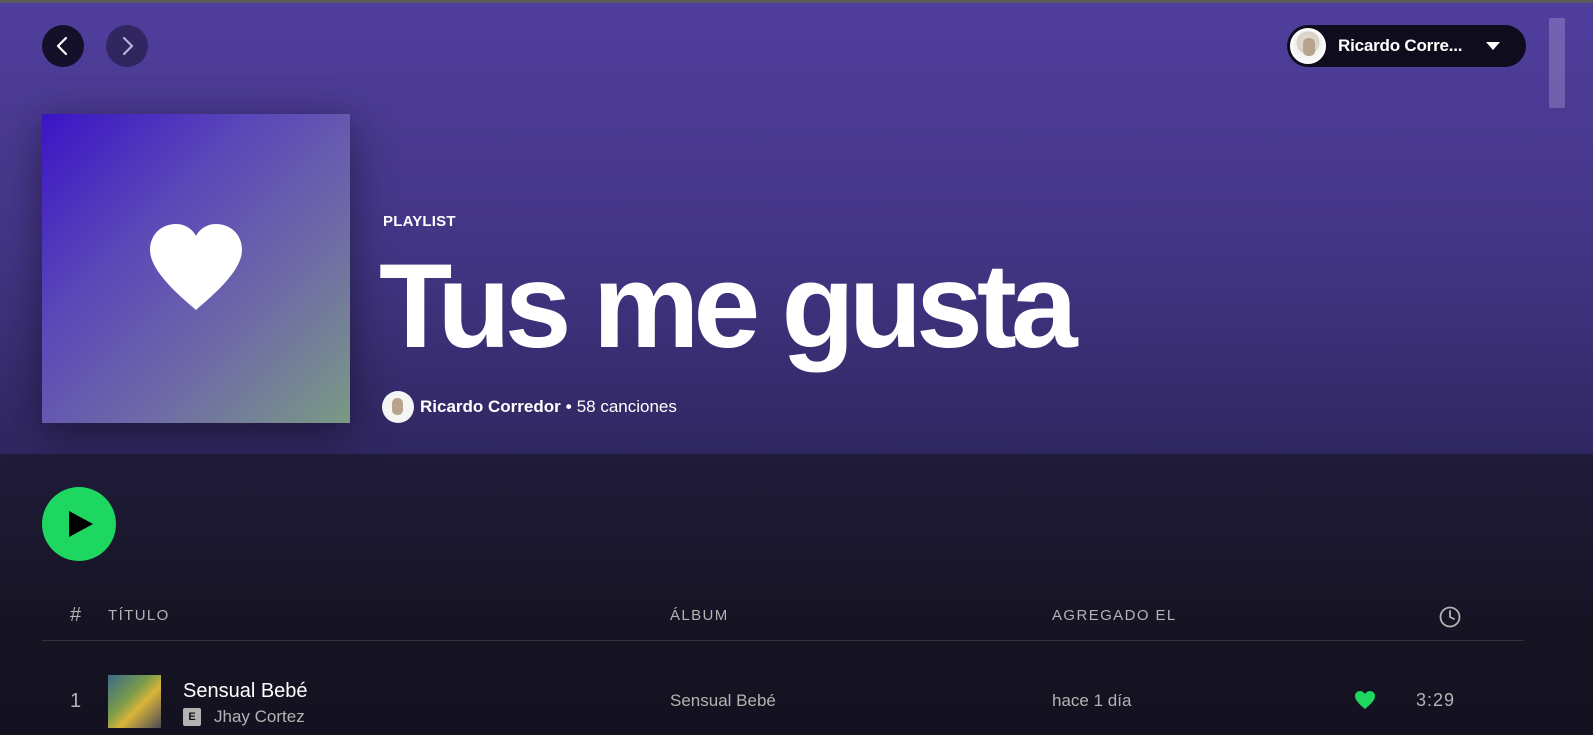 This screenshot has height=735, width=1593. What do you see at coordinates (192, 717) in the screenshot?
I see `explicit-badge: E` at bounding box center [192, 717].